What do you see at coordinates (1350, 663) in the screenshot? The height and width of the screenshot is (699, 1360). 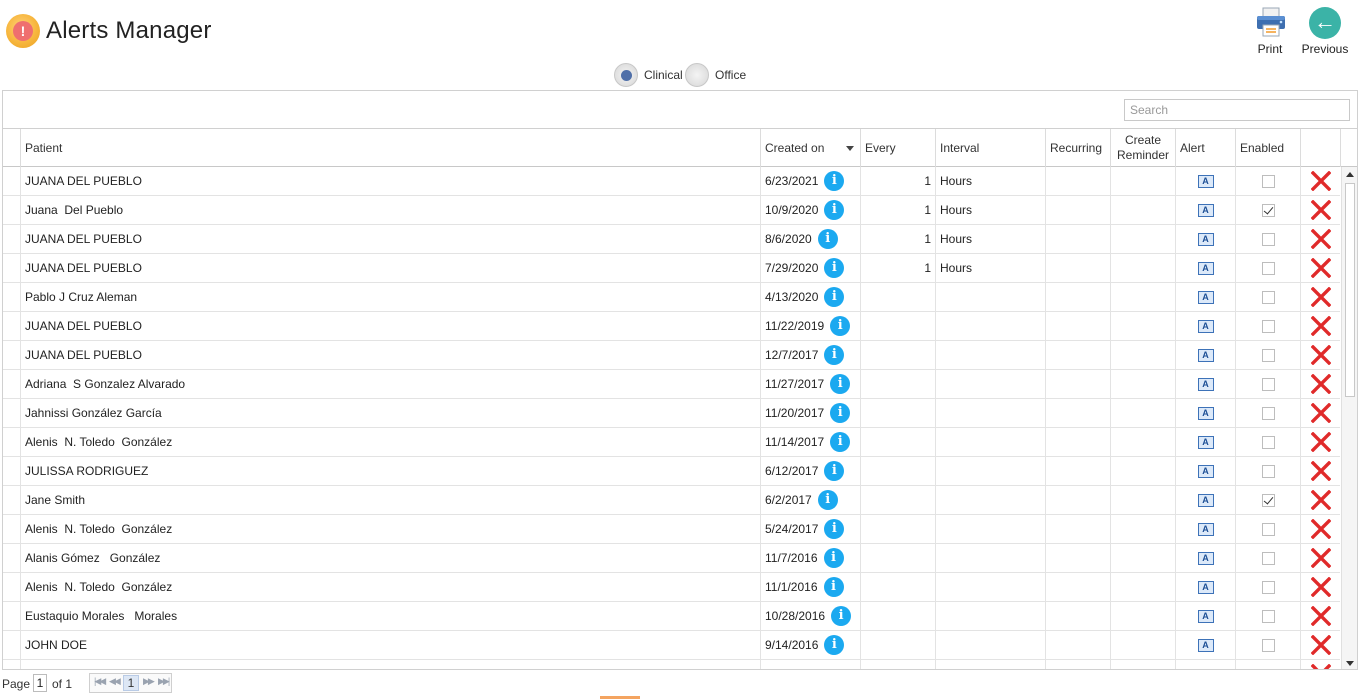 I see `scroll-down-icon` at bounding box center [1350, 663].